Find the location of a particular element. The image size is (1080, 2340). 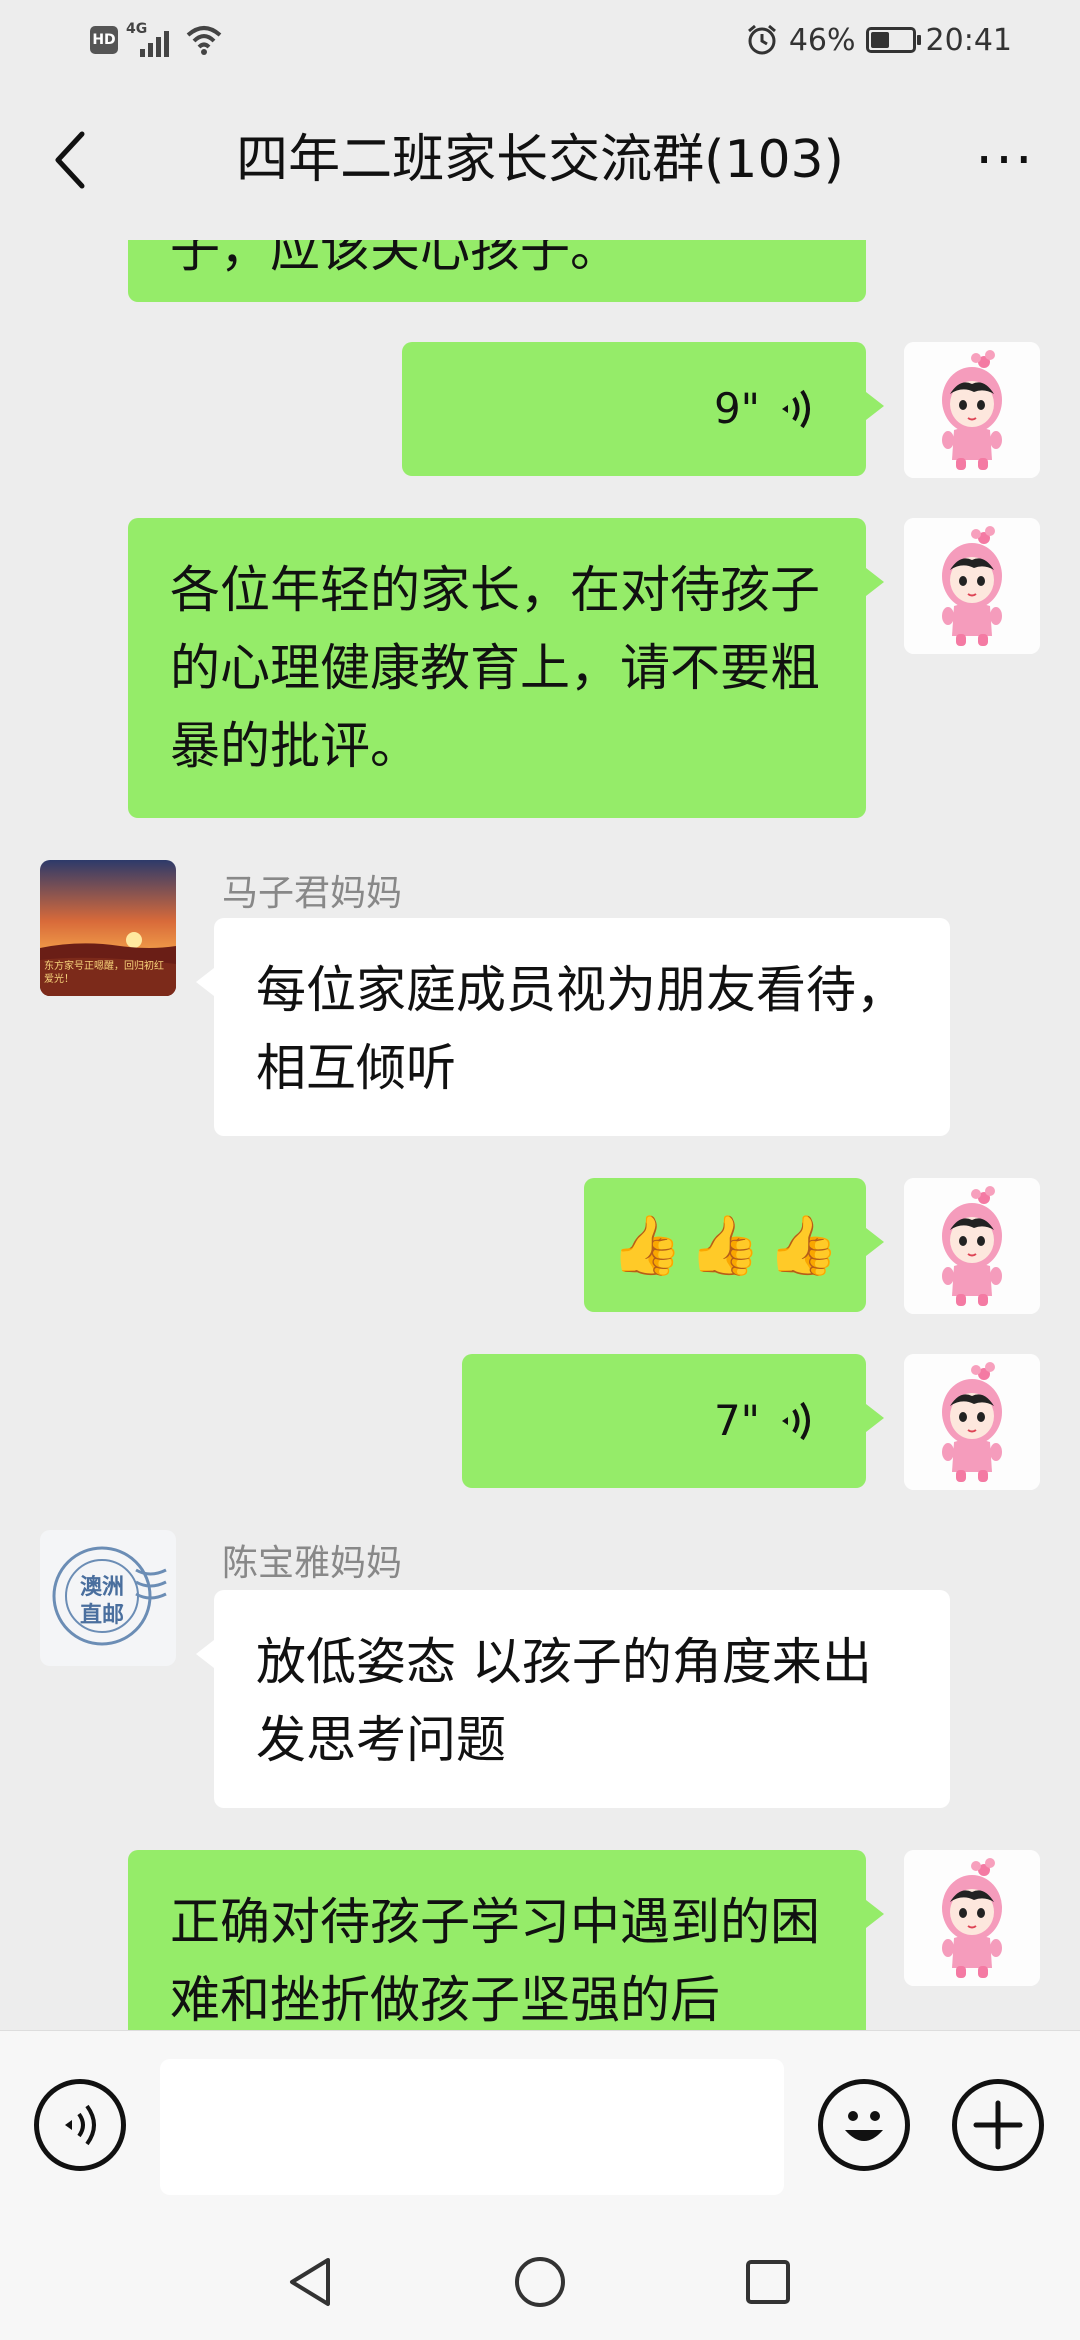

message-text: 正确对待孩子学习中遇到的困难和挫折做孩子坚强的后 is located at coordinates (495, 1961).